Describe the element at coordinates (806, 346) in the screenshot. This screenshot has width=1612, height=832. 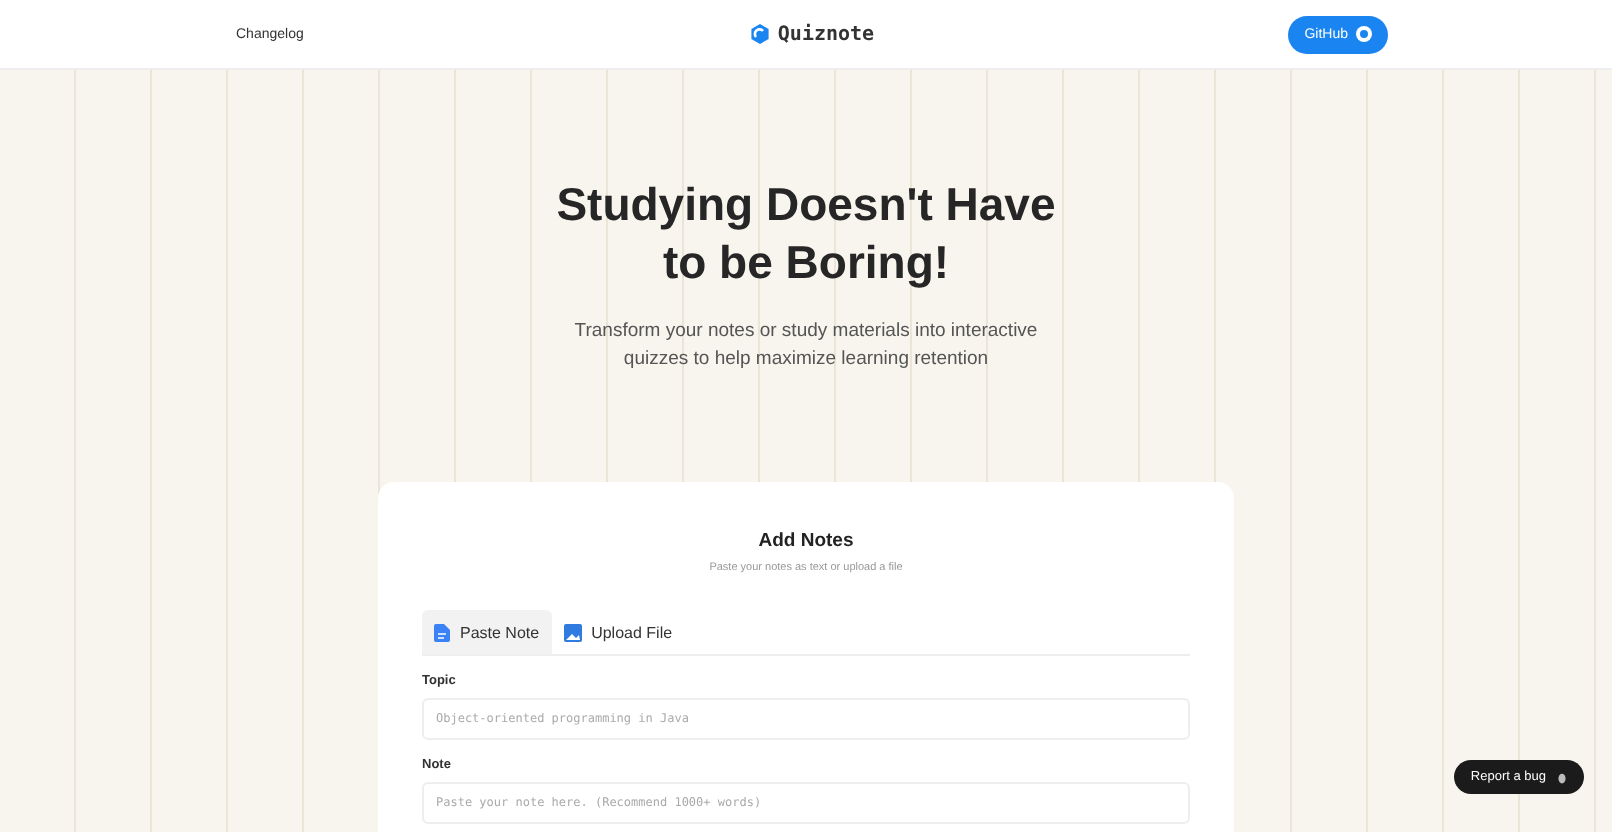
I see `hero-subtitle: Transform your notes or study materials into interactive quizzes to help maximize learning retention` at that location.